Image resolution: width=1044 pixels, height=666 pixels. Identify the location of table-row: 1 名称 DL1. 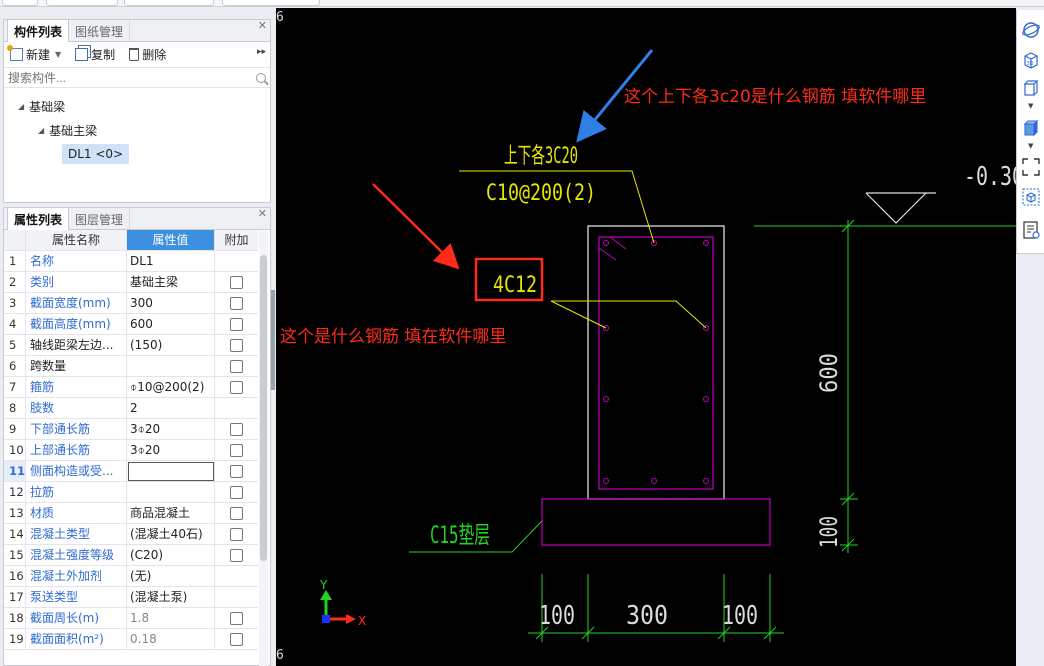
(131, 261).